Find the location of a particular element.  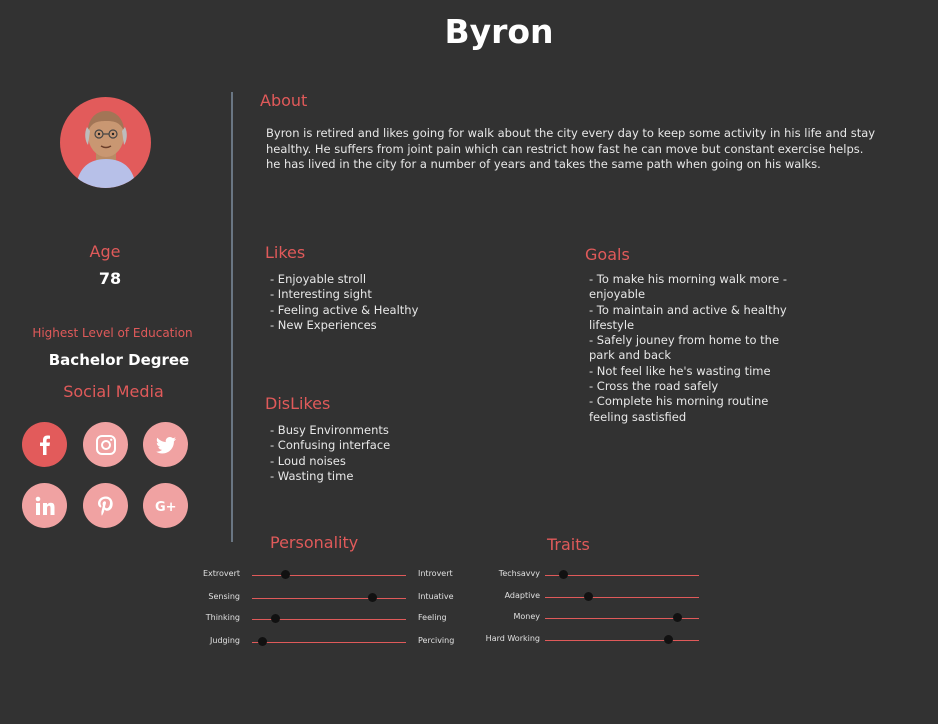

age-label: Age is located at coordinates (105, 251).